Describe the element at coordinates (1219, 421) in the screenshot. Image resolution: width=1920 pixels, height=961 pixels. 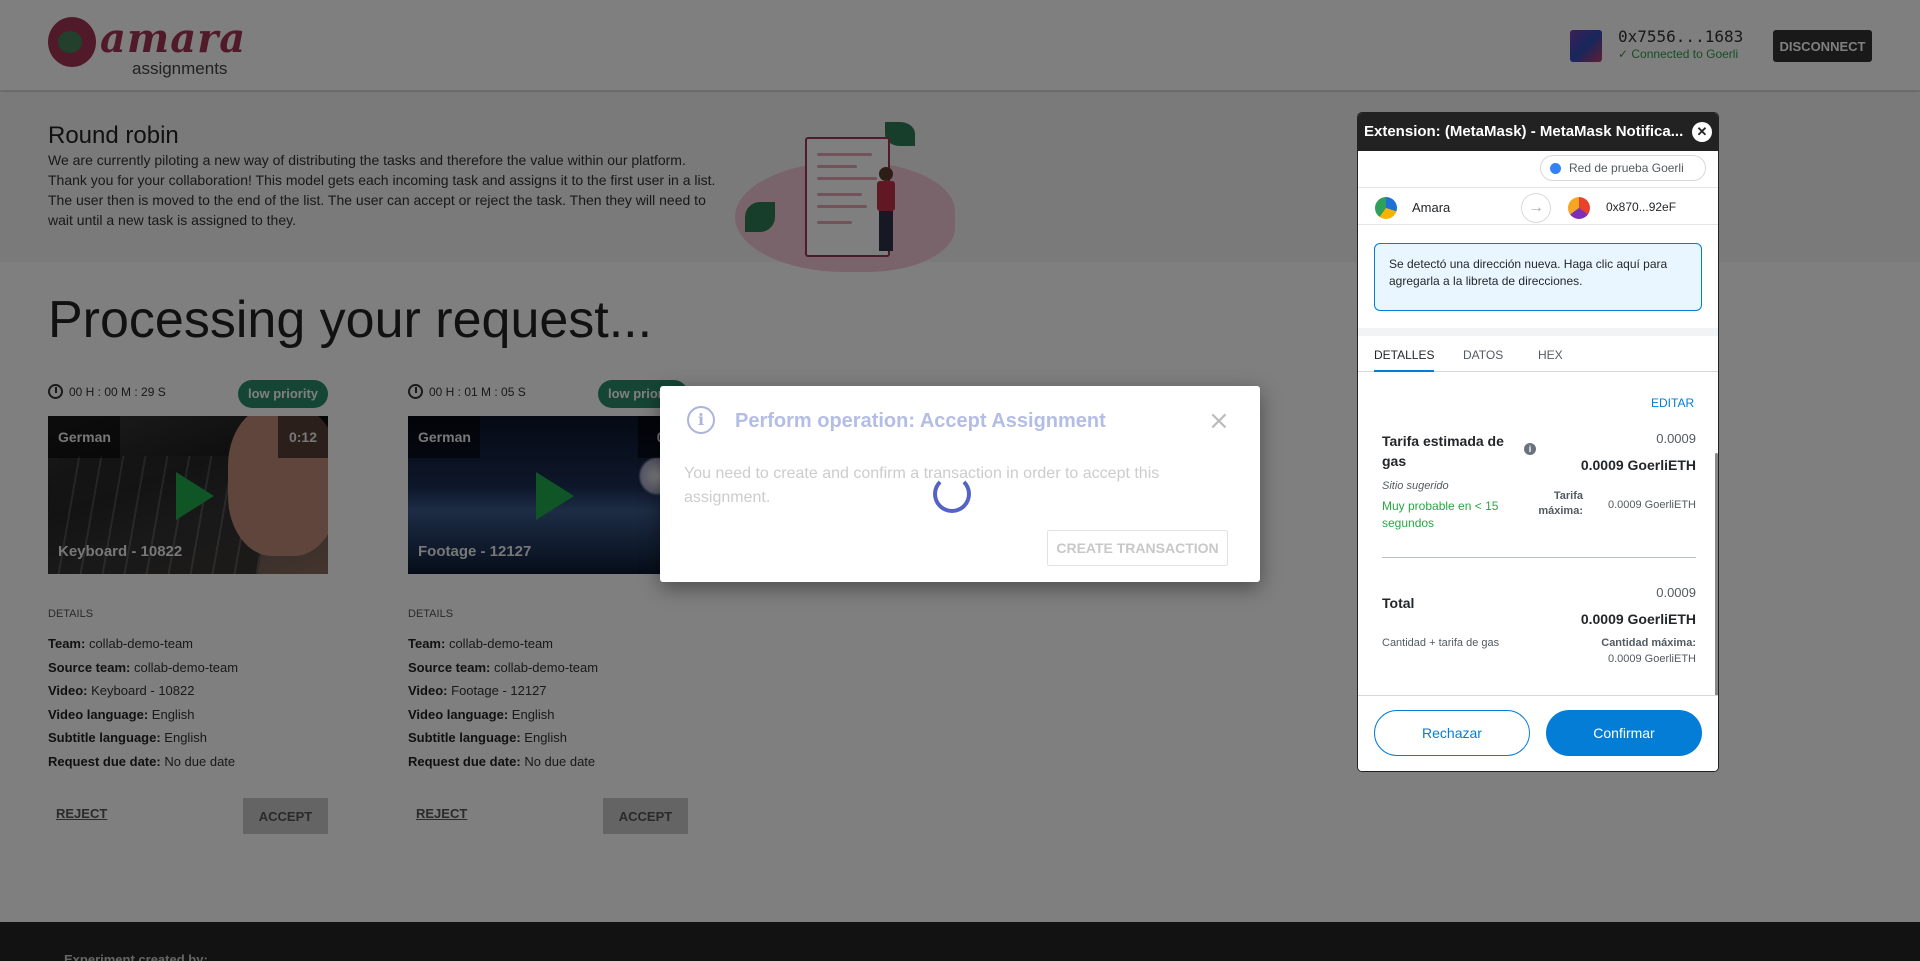
I see `close-icon: ×` at that location.